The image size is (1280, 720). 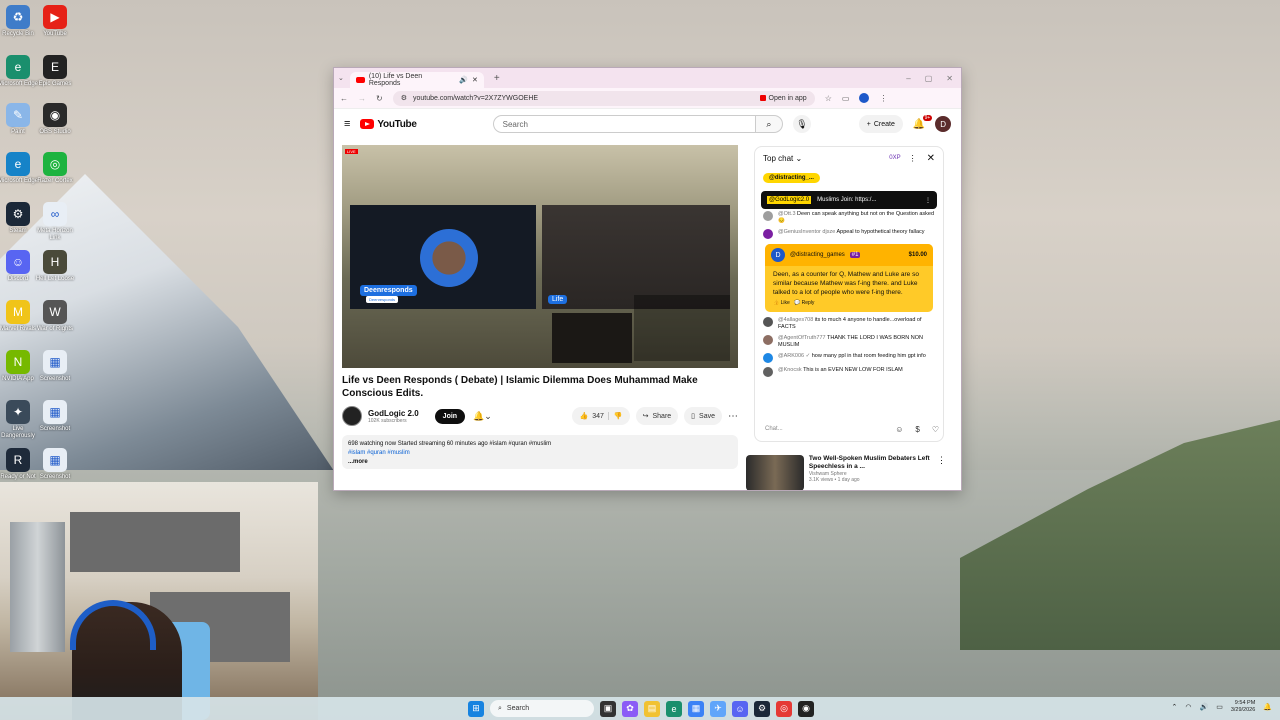 I want to click on tab-list-icon: ⌄, so click(x=341, y=78).